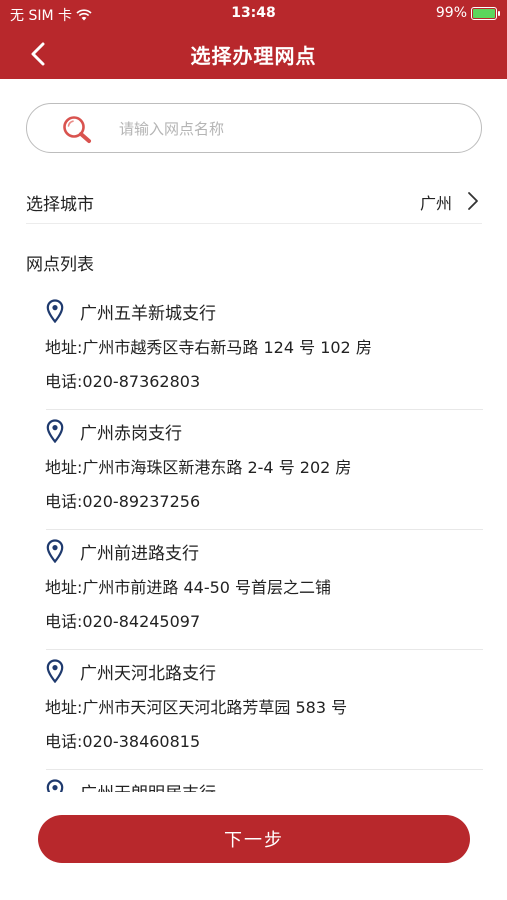  Describe the element at coordinates (254, 201) in the screenshot. I see `select-city-row: 选择城市 广州` at that location.